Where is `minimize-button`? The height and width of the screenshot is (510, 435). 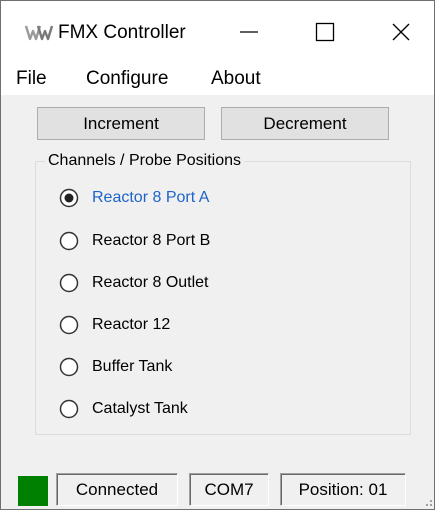
minimize-button is located at coordinates (249, 32).